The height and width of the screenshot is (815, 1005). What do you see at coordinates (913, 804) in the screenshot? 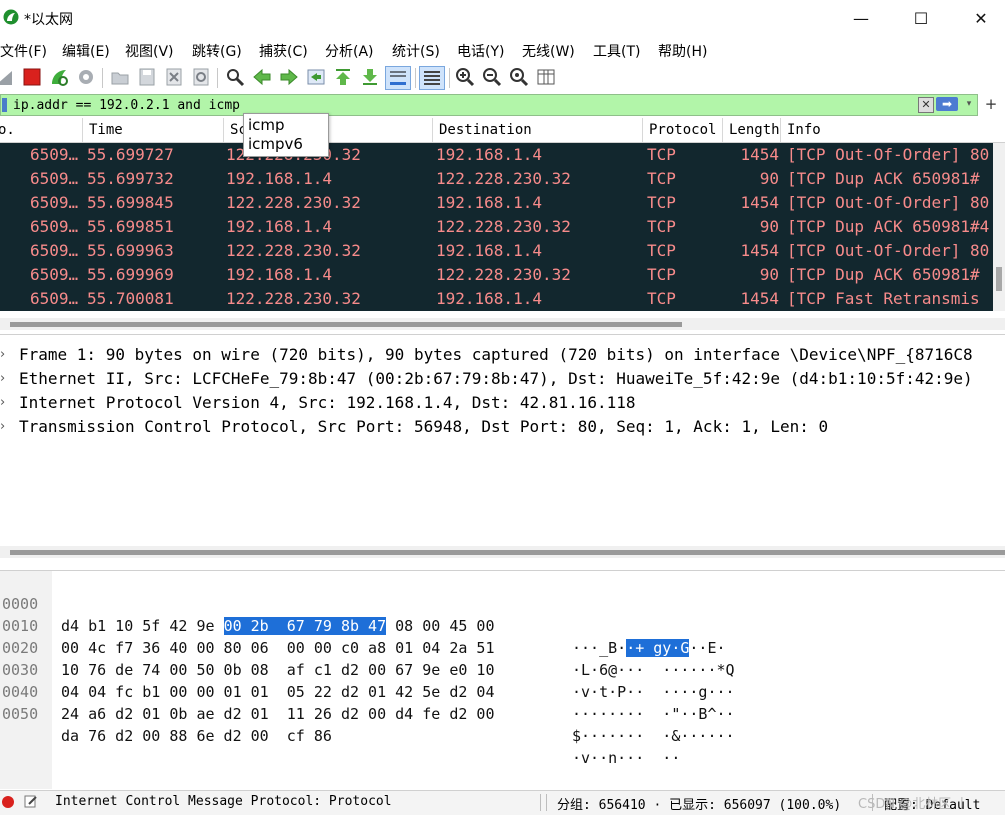
I see `watermark: CSDN @北林区 丨` at bounding box center [913, 804].